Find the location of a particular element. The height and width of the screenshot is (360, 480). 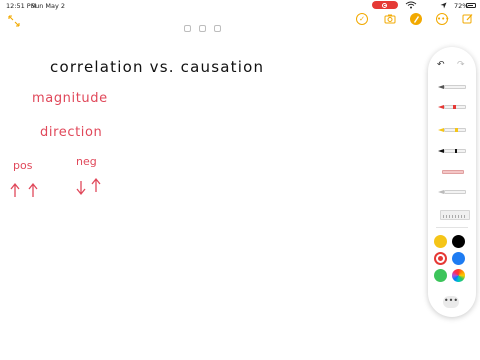

lasso-tool is located at coordinates (454, 192).